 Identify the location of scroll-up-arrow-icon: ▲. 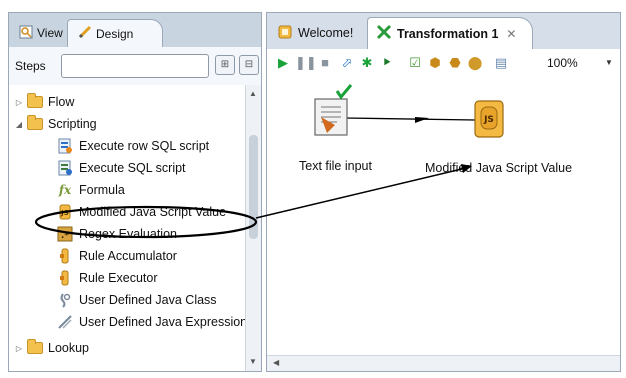
(253, 93).